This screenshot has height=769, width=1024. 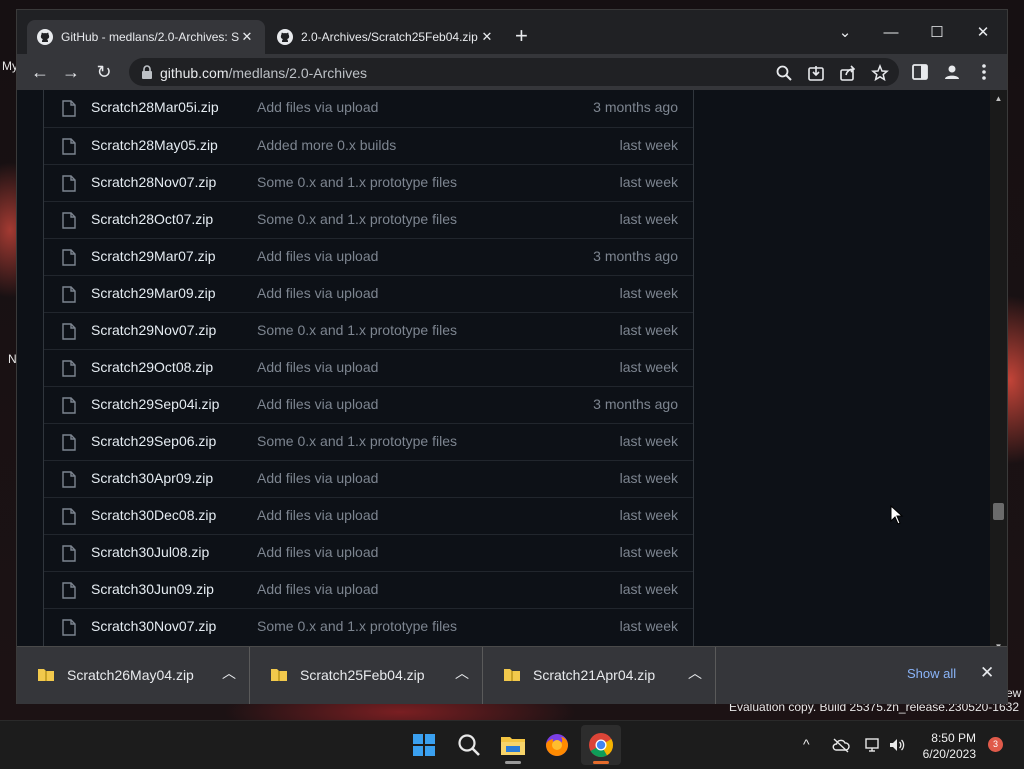 I want to click on file-name-link: Scratch30Apr09.zip, so click(x=152, y=478).